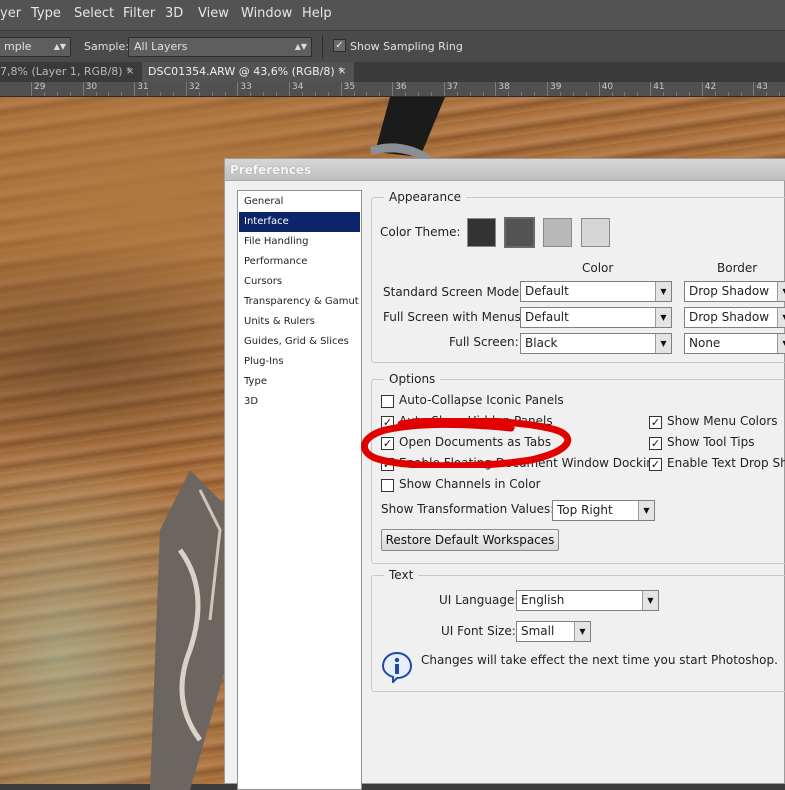 This screenshot has width=785, height=790. What do you see at coordinates (406, 46) in the screenshot?
I see `sampling-ring-label: Show Sampling Ring` at bounding box center [406, 46].